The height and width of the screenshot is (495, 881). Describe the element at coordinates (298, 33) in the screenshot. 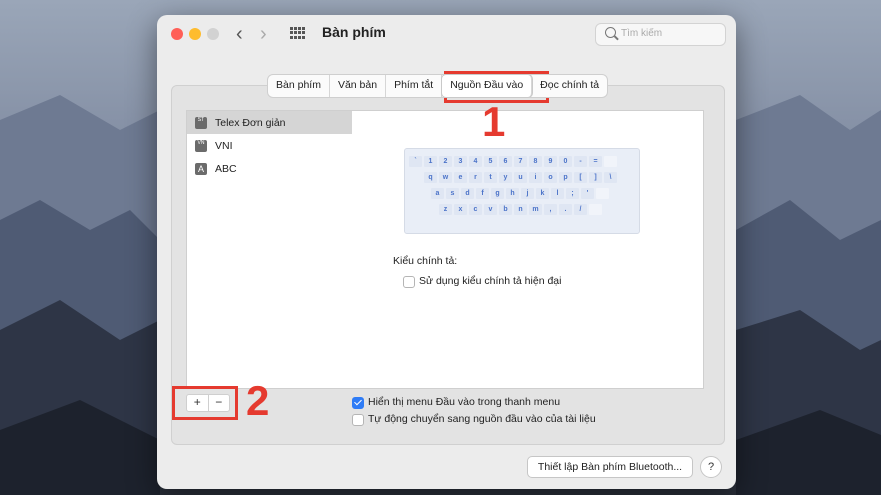

I see `show-all-grid-icon` at that location.